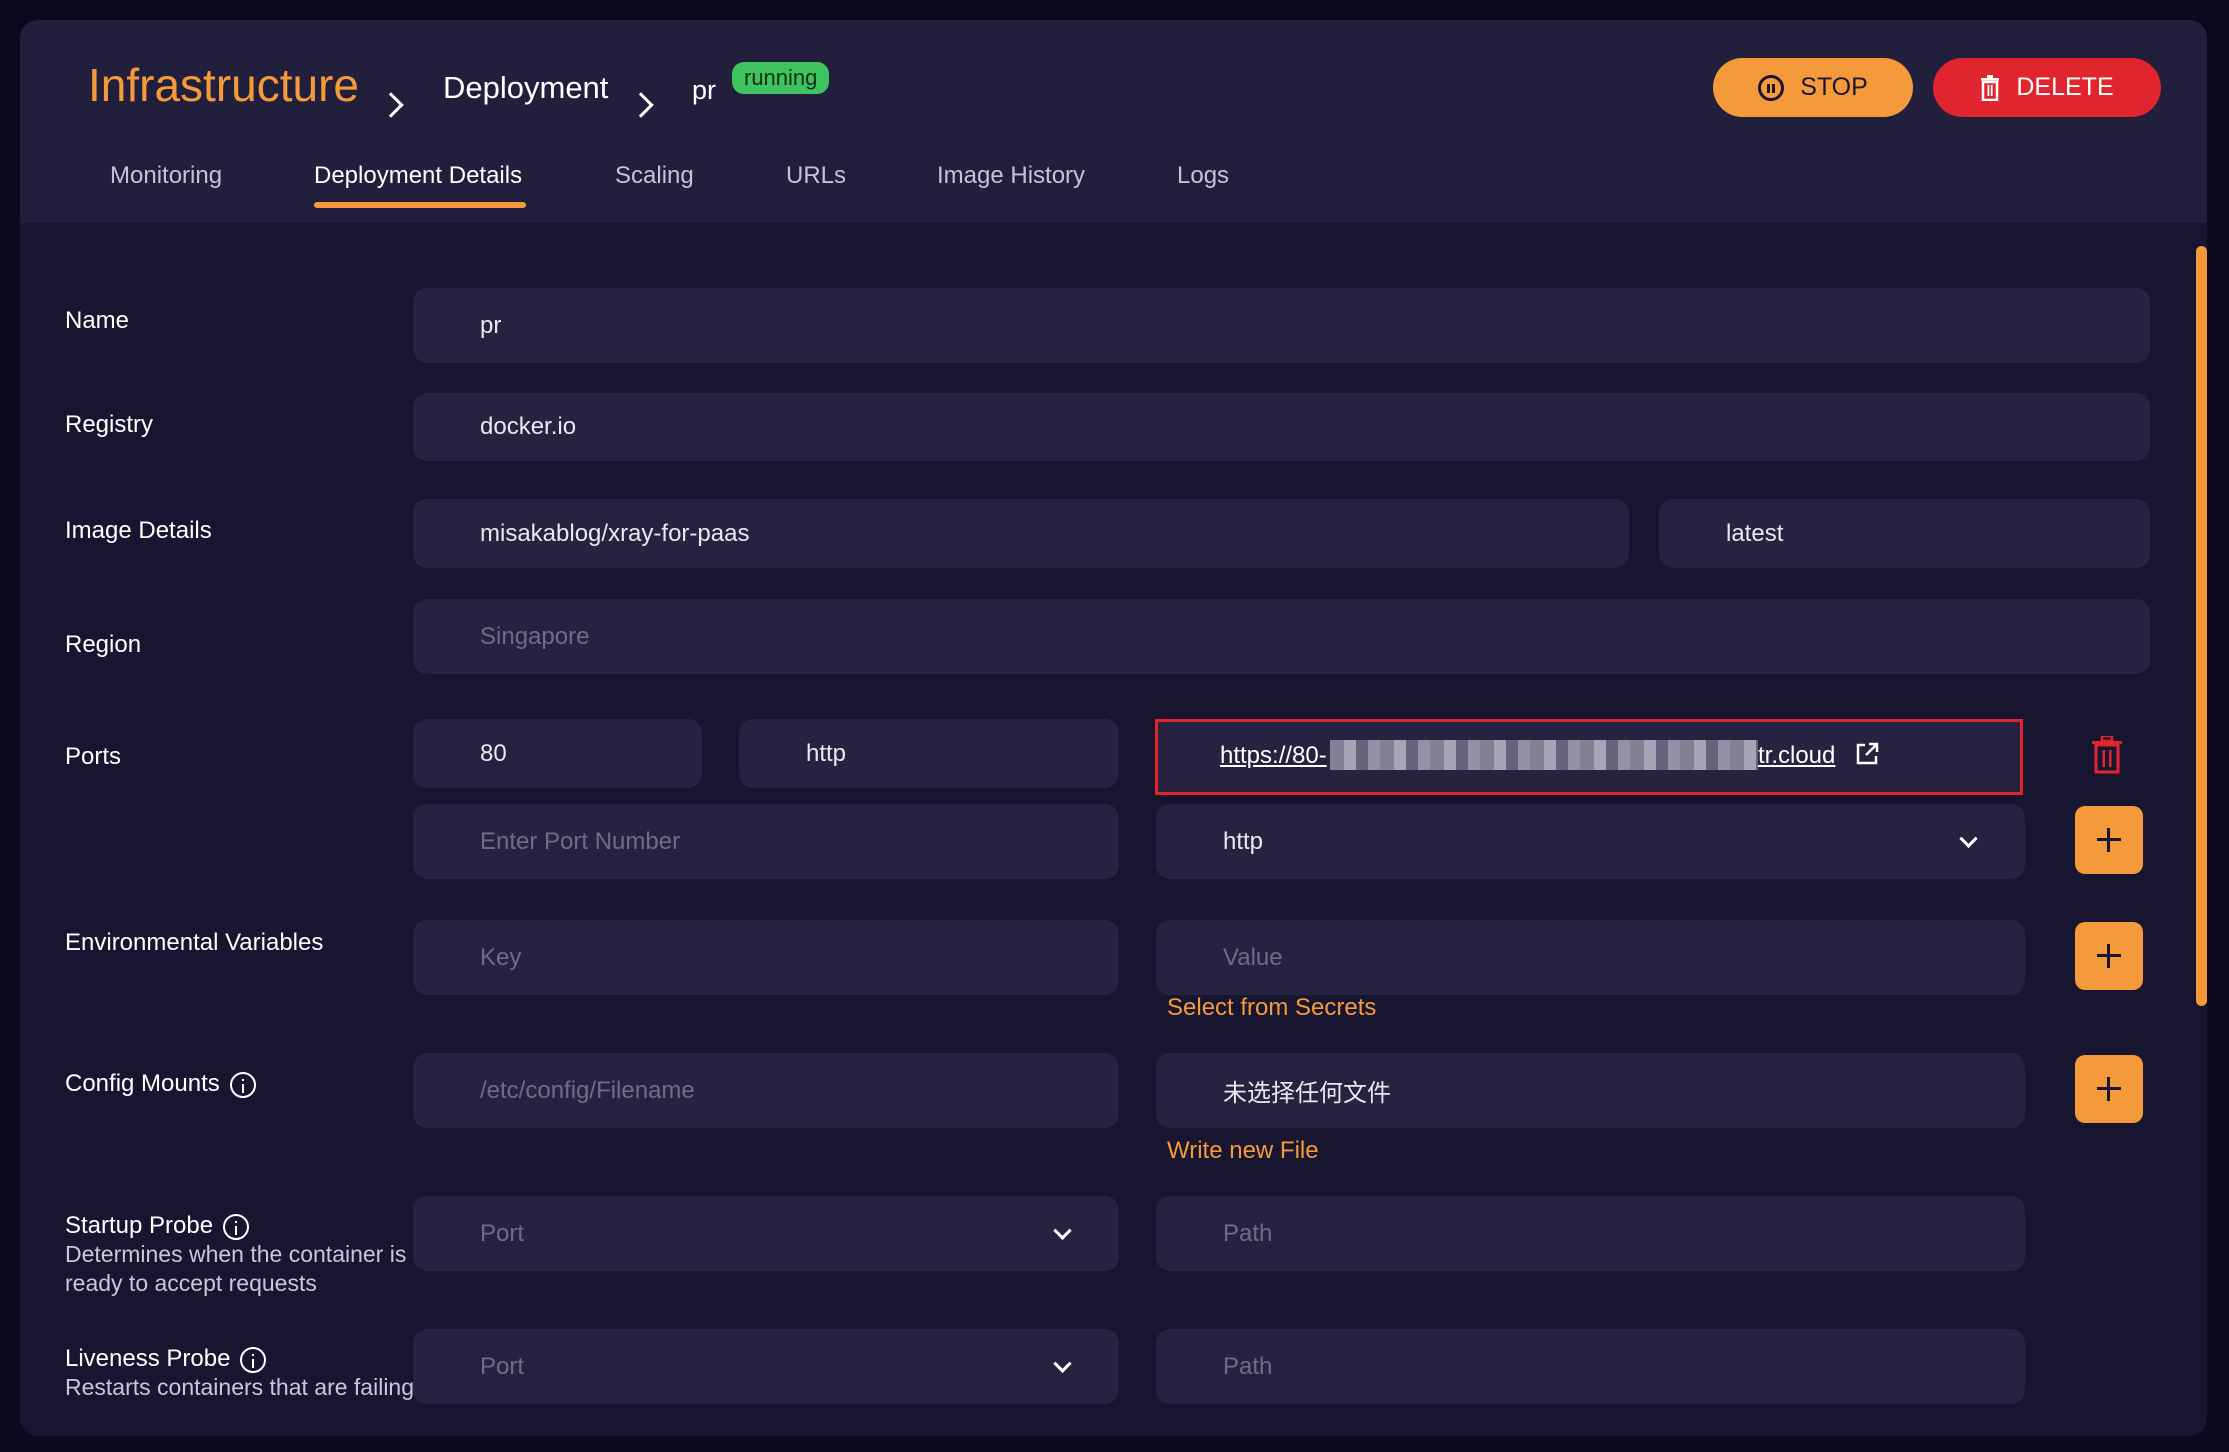 The image size is (2229, 1452). Describe the element at coordinates (223, 85) in the screenshot. I see `breadcrumb-infrastructure: Infrastructure` at that location.